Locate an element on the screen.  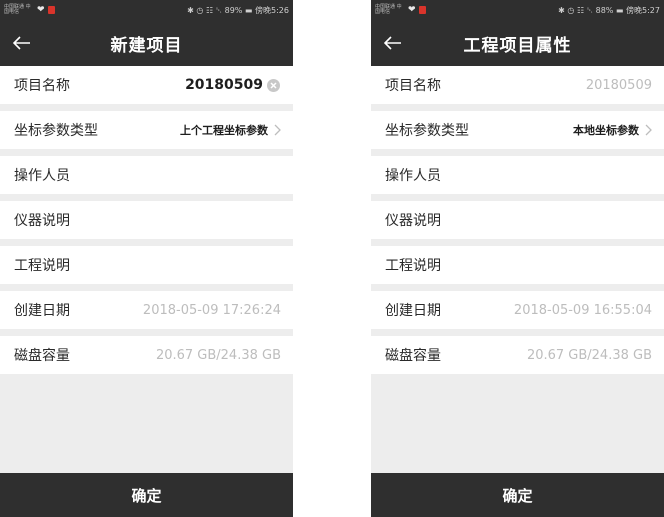
created-date-value: 2018-05-09 17:26:24 is located at coordinates (211, 310).